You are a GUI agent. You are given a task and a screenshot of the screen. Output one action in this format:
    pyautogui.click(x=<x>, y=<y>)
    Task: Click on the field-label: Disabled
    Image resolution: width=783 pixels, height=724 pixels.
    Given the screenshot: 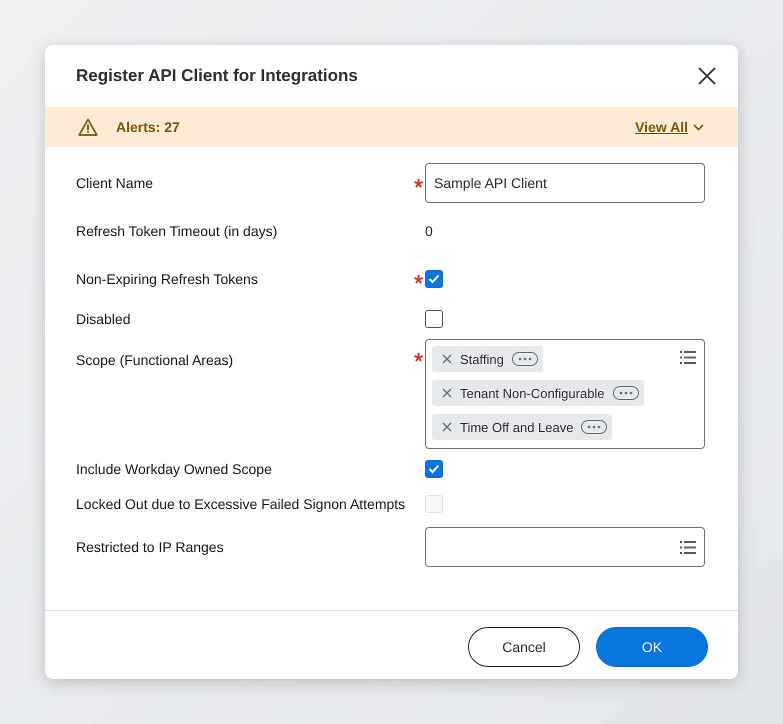 What is the action you would take?
    pyautogui.click(x=104, y=319)
    